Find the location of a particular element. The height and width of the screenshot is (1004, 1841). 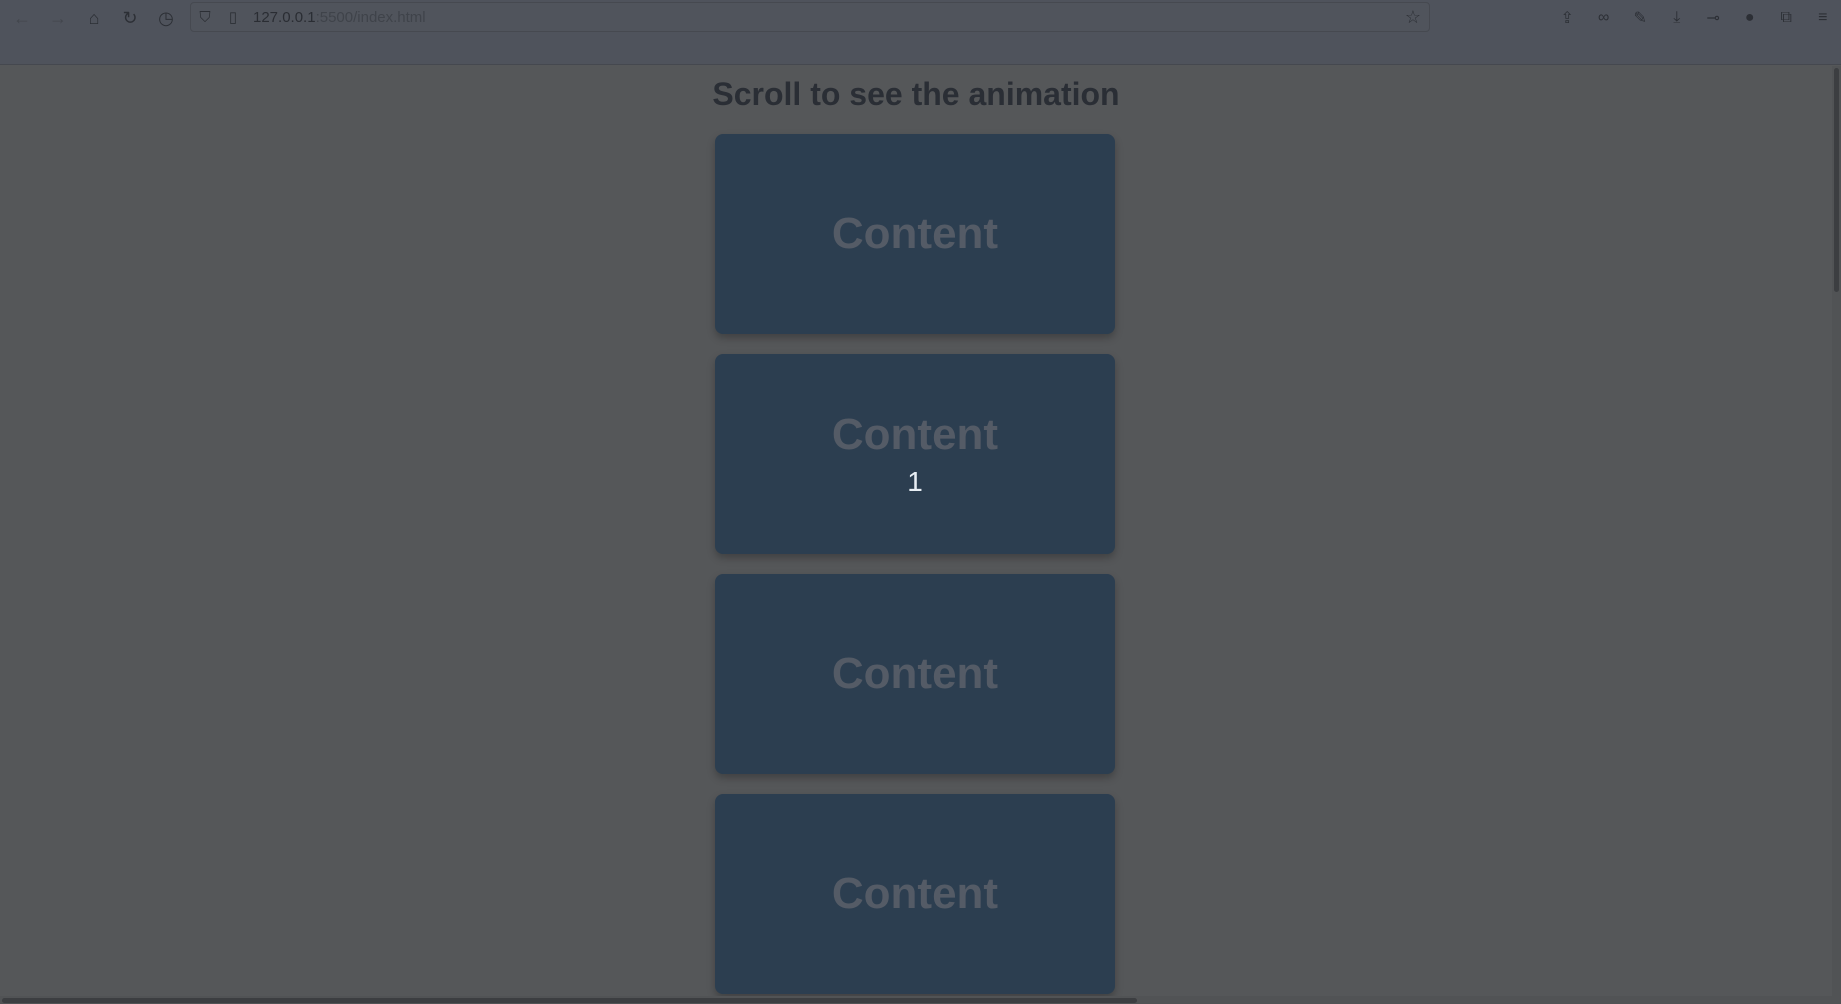

history-icon: ◷ is located at coordinates (166, 18).